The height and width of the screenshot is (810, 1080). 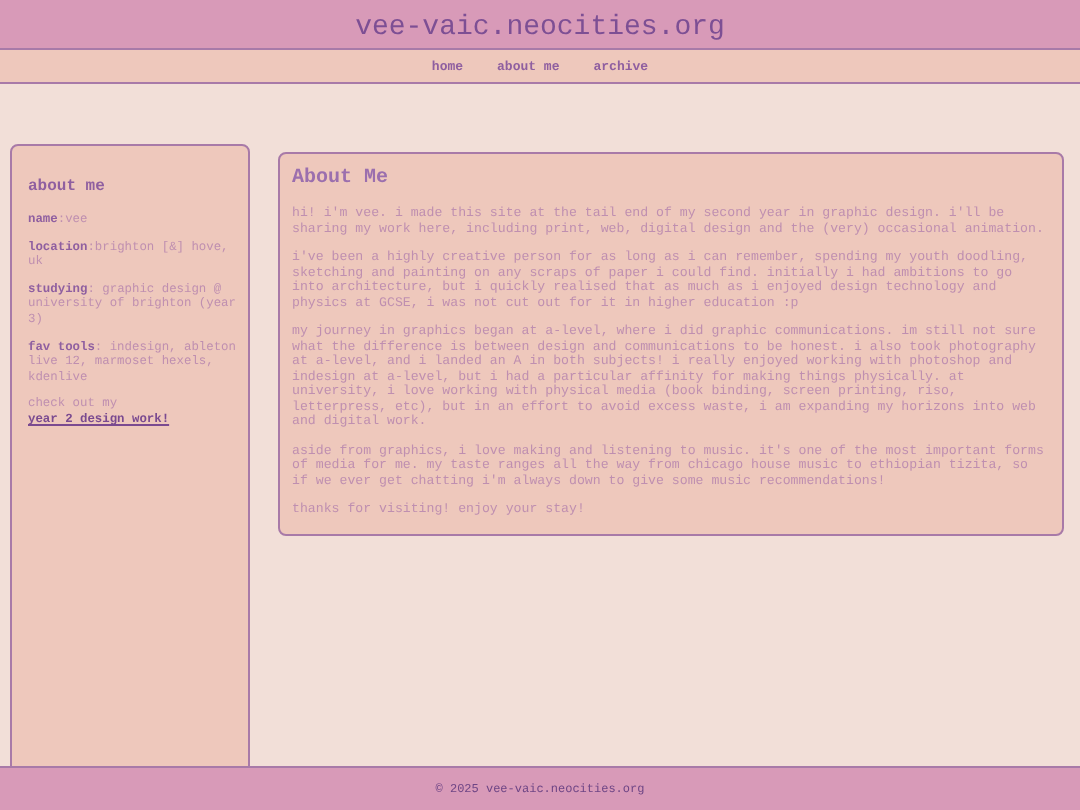 I want to click on site-title: vee-vaic.neocities.org, so click(x=540, y=28).